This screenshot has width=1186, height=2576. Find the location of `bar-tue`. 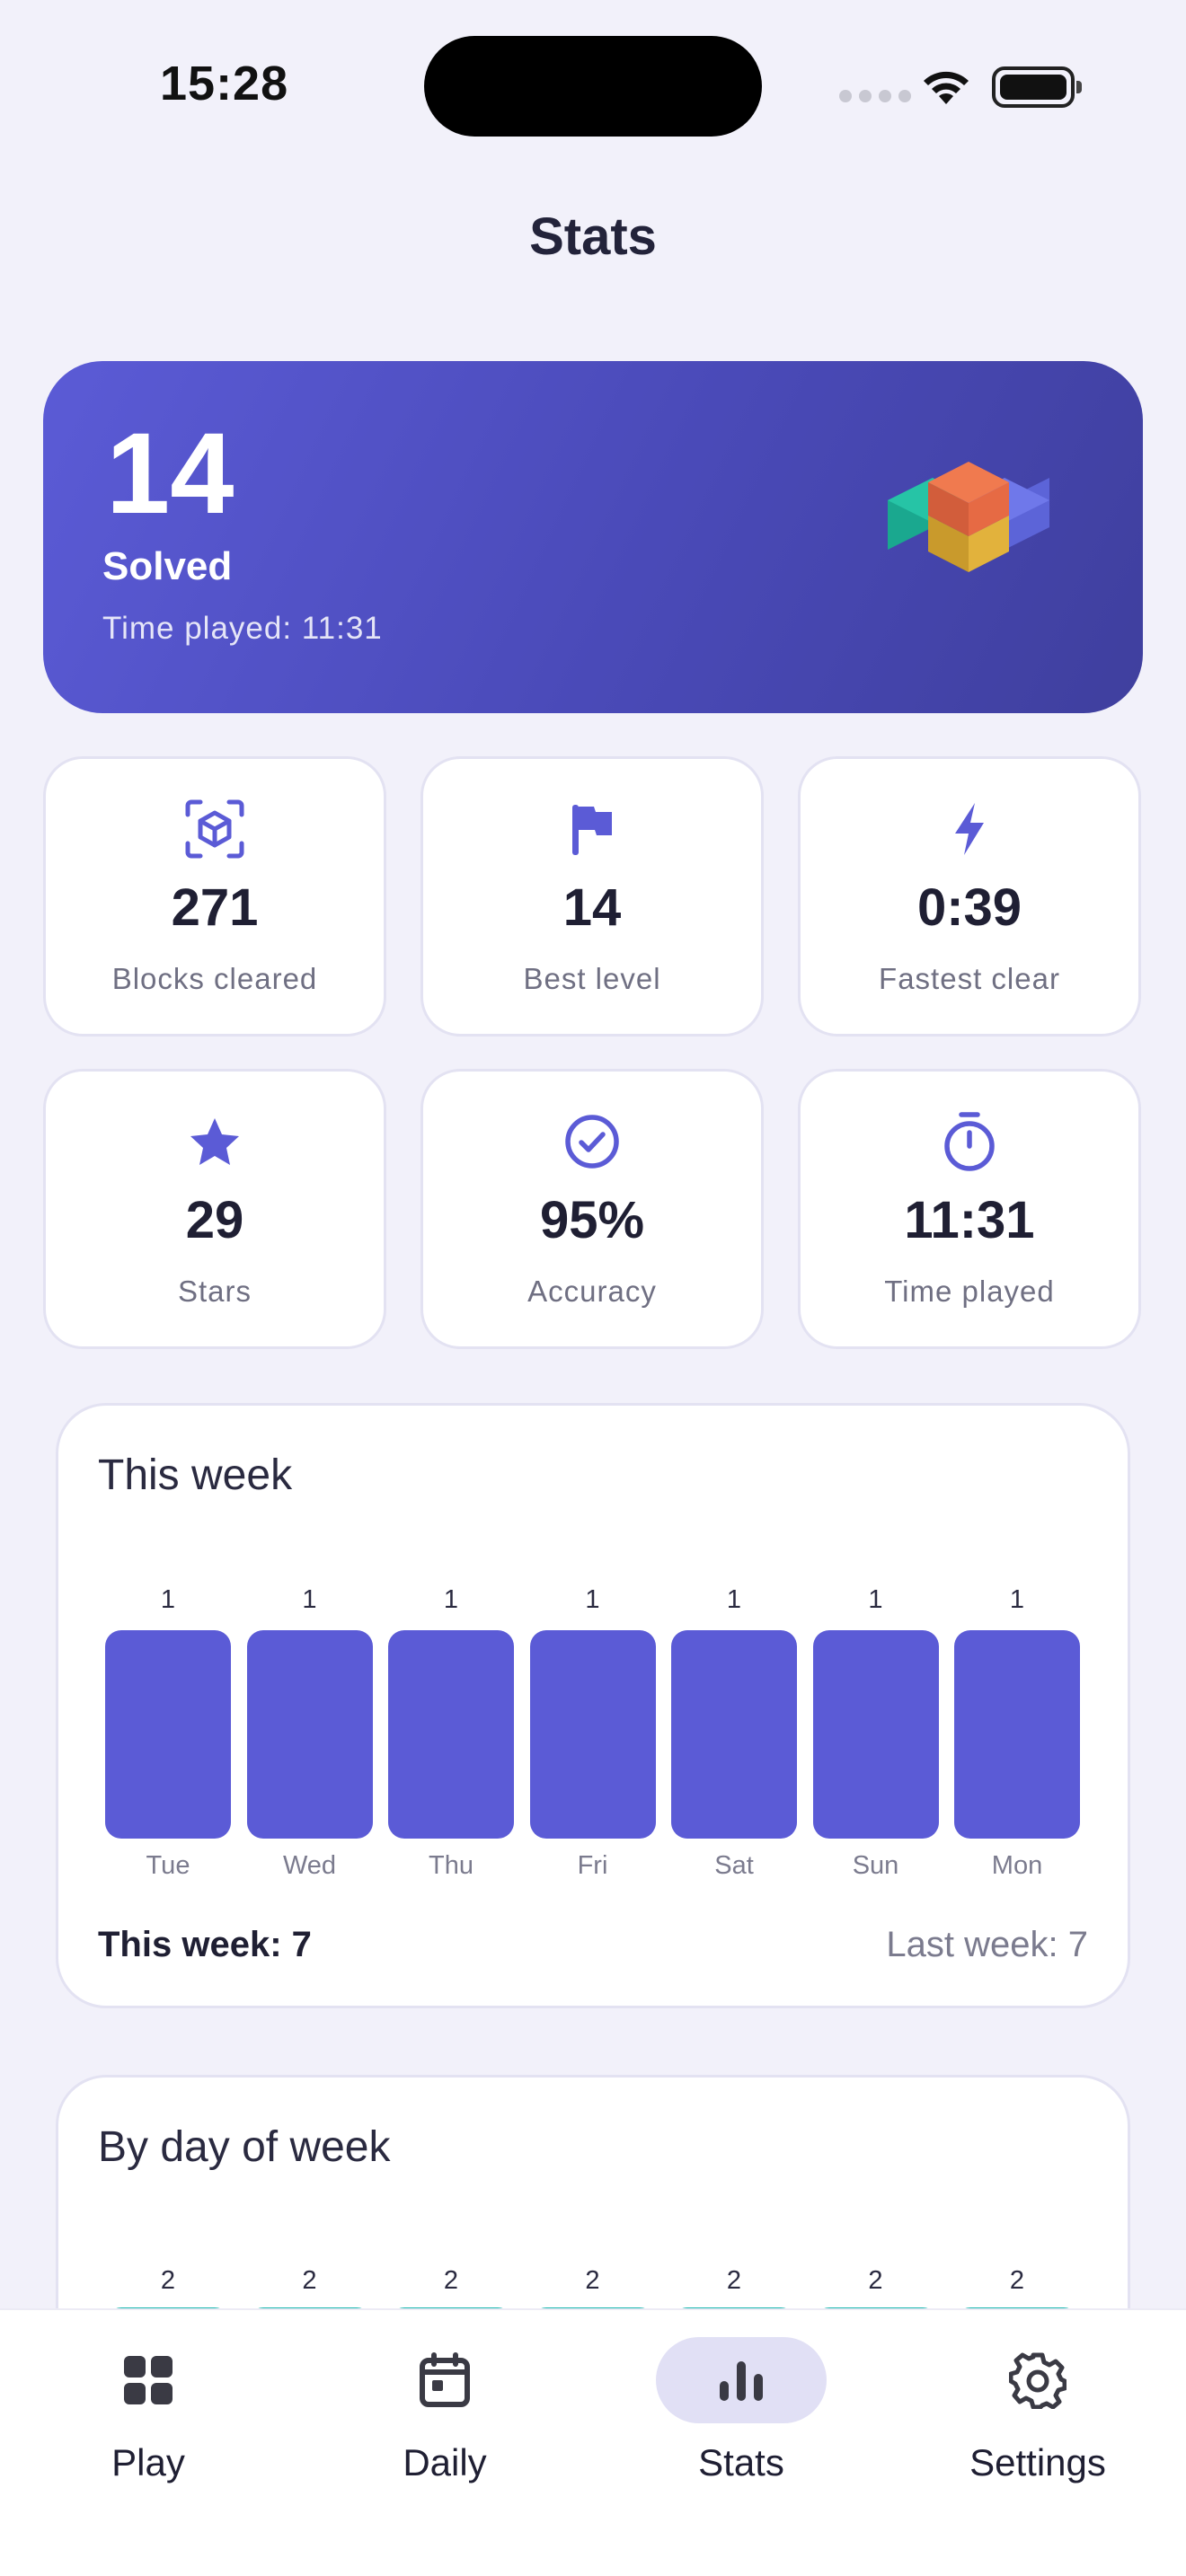

bar-tue is located at coordinates (168, 1734).